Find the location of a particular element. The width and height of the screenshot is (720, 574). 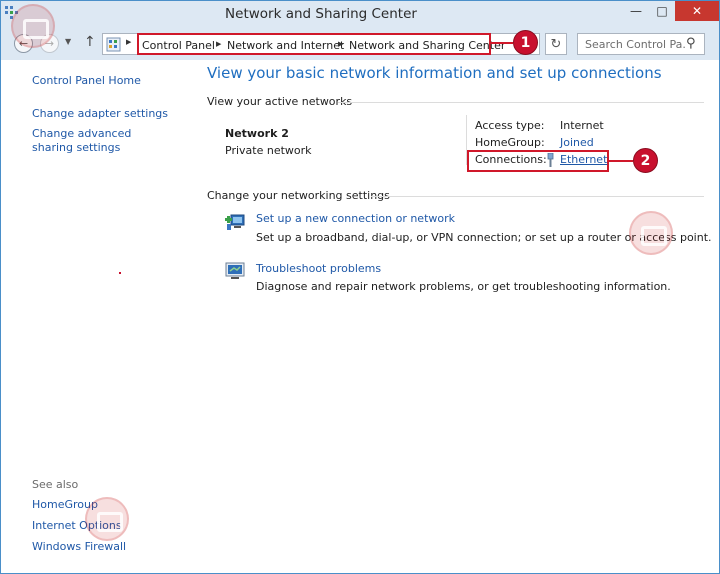

title-bar: Network and Sharing Center — □ ✕ is located at coordinates (360, 14).